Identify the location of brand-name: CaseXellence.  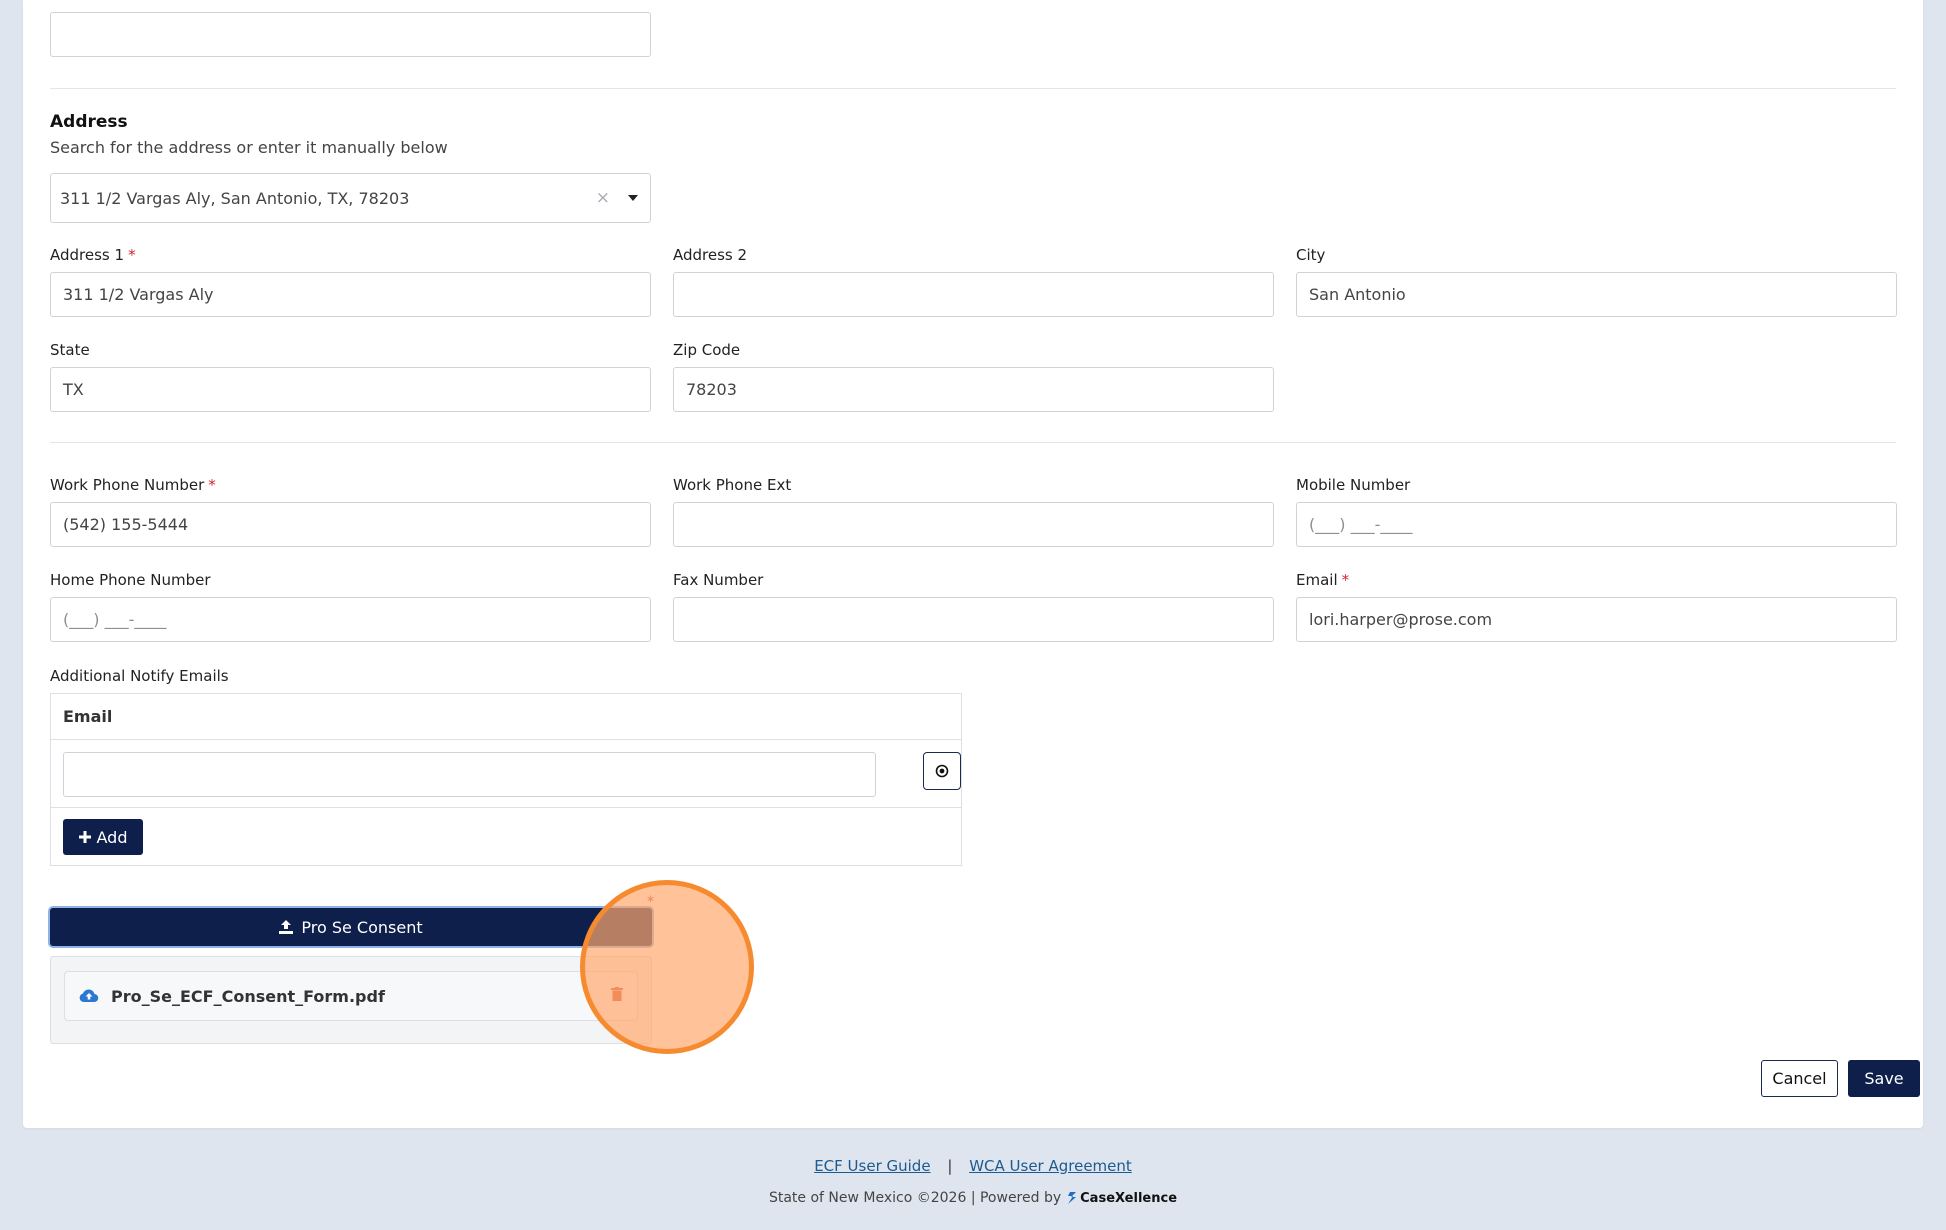
(1129, 1198).